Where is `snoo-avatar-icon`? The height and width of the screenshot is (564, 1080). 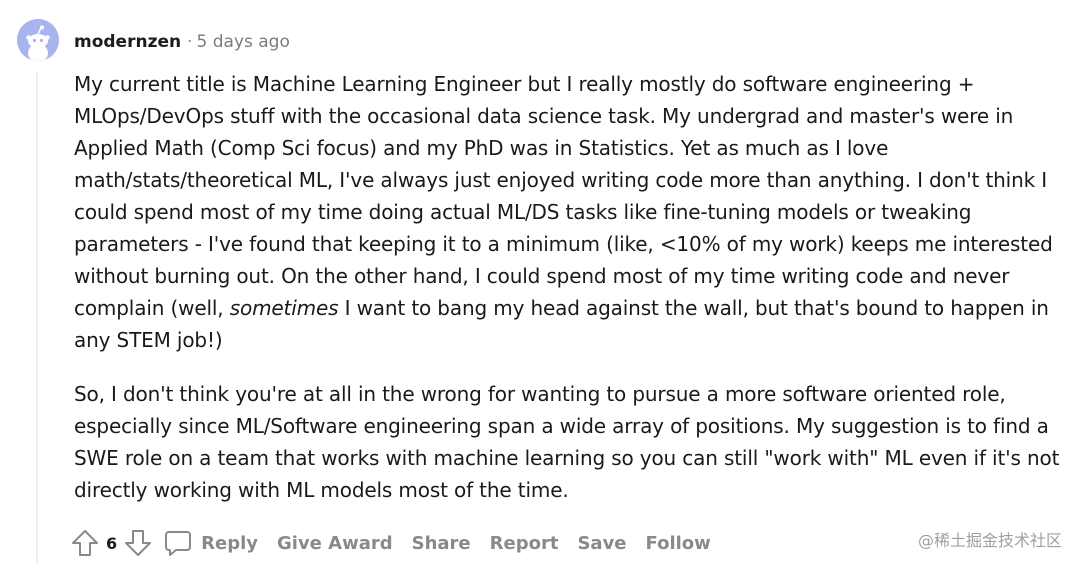
snoo-avatar-icon is located at coordinates (38, 40).